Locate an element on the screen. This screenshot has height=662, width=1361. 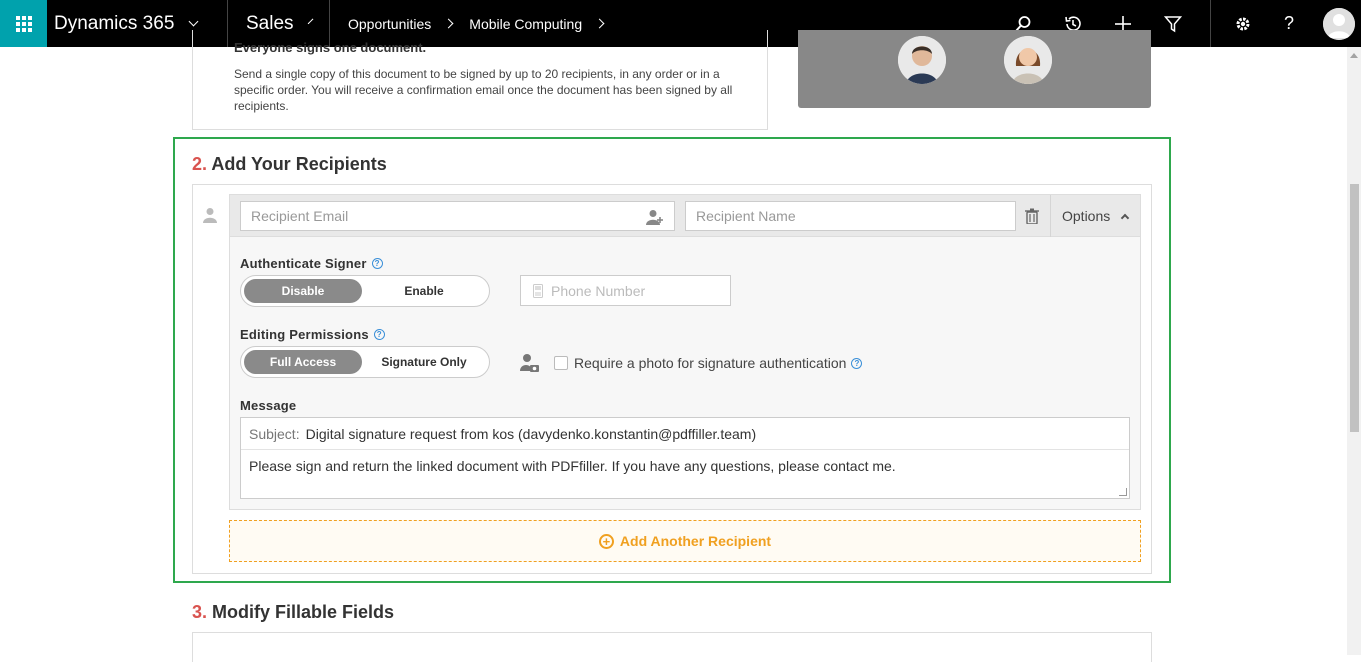
auth-disable-option: Disable is located at coordinates (303, 291).